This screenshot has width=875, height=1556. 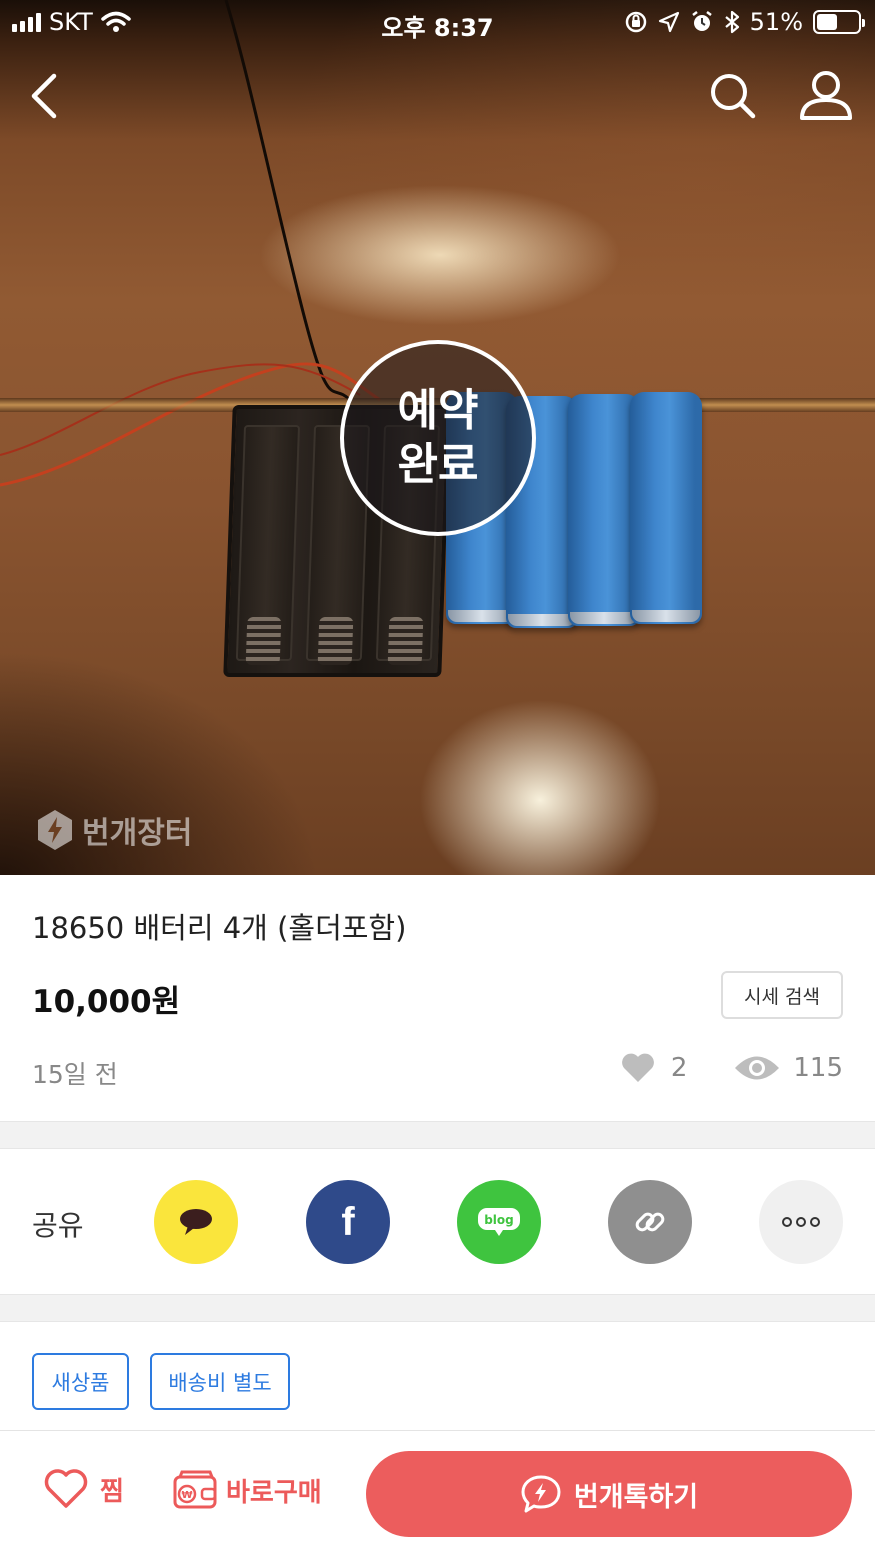 What do you see at coordinates (679, 1068) in the screenshot?
I see `like-count: 2` at bounding box center [679, 1068].